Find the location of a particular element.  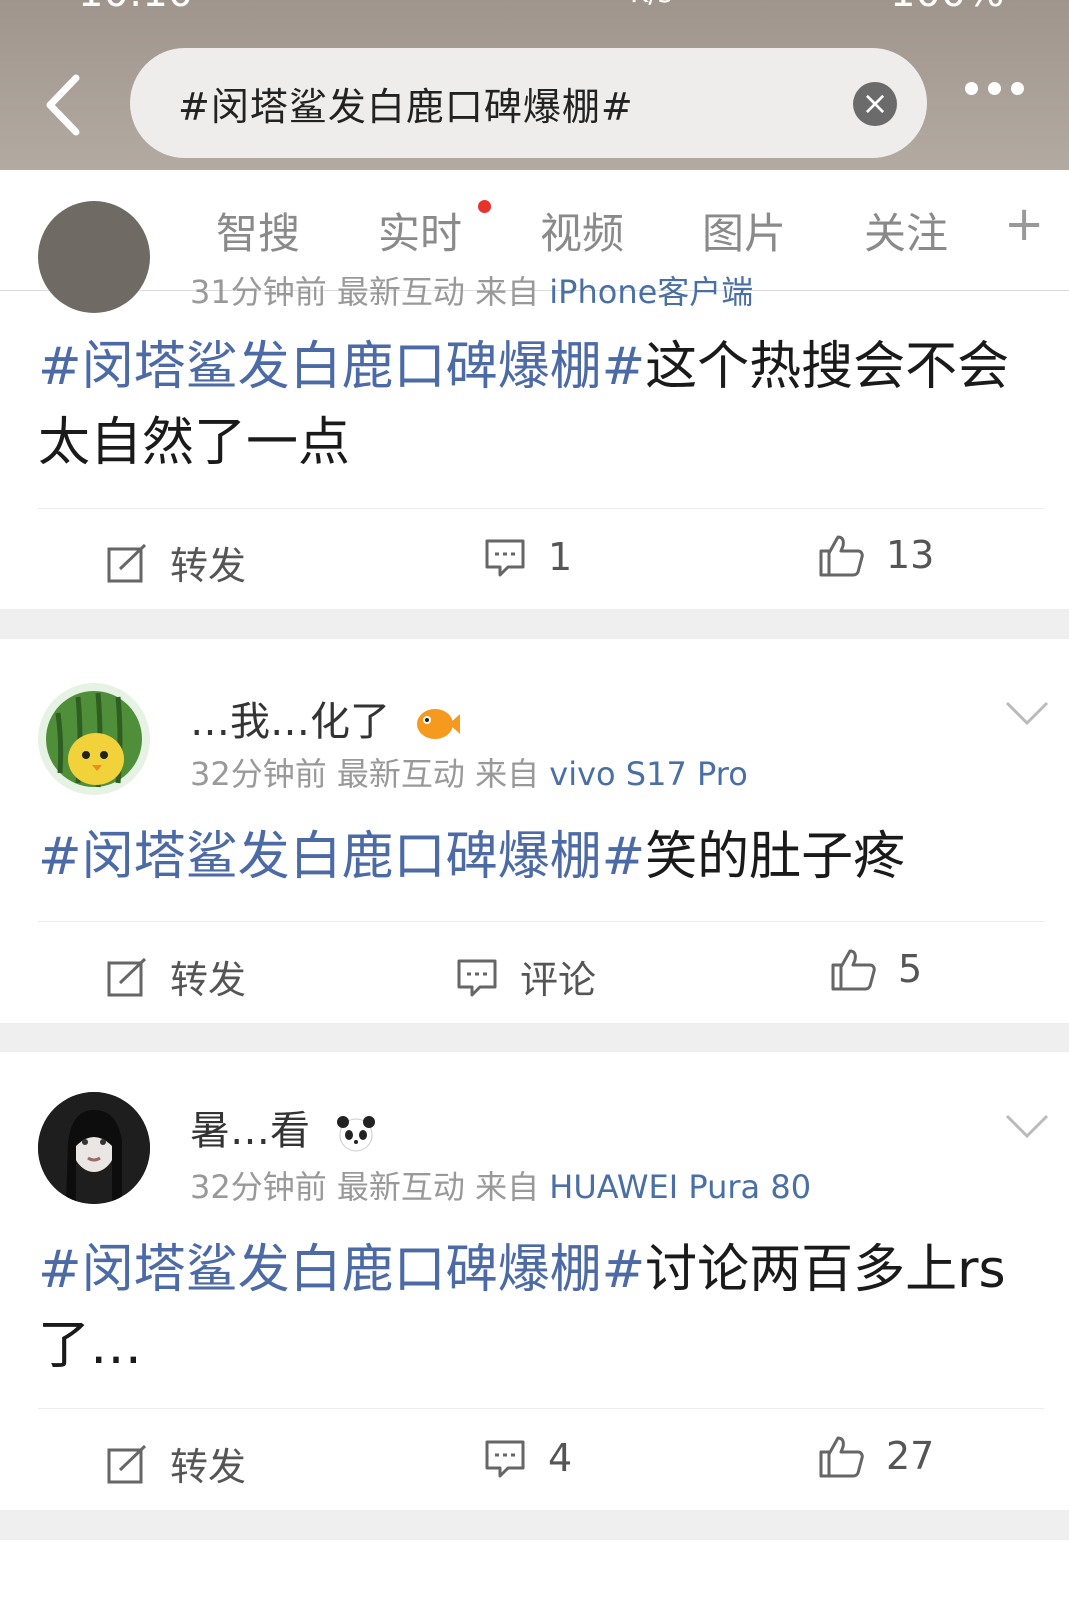

tab-realtime: 实时 is located at coordinates (420, 230).